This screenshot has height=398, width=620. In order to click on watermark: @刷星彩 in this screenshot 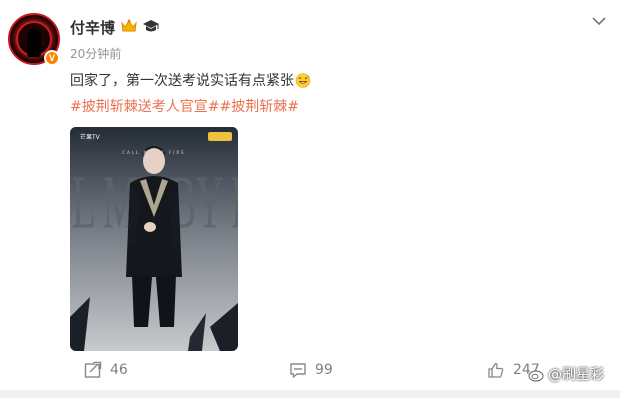, I will do `click(566, 374)`.